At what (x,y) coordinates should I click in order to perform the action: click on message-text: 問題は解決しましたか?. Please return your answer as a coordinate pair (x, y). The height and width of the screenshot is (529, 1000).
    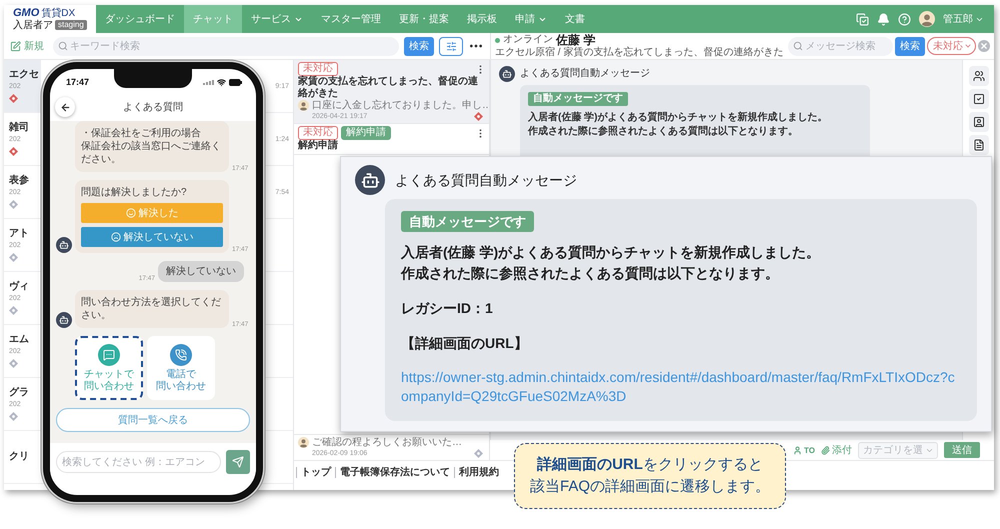
    Looking at the image, I should click on (134, 192).